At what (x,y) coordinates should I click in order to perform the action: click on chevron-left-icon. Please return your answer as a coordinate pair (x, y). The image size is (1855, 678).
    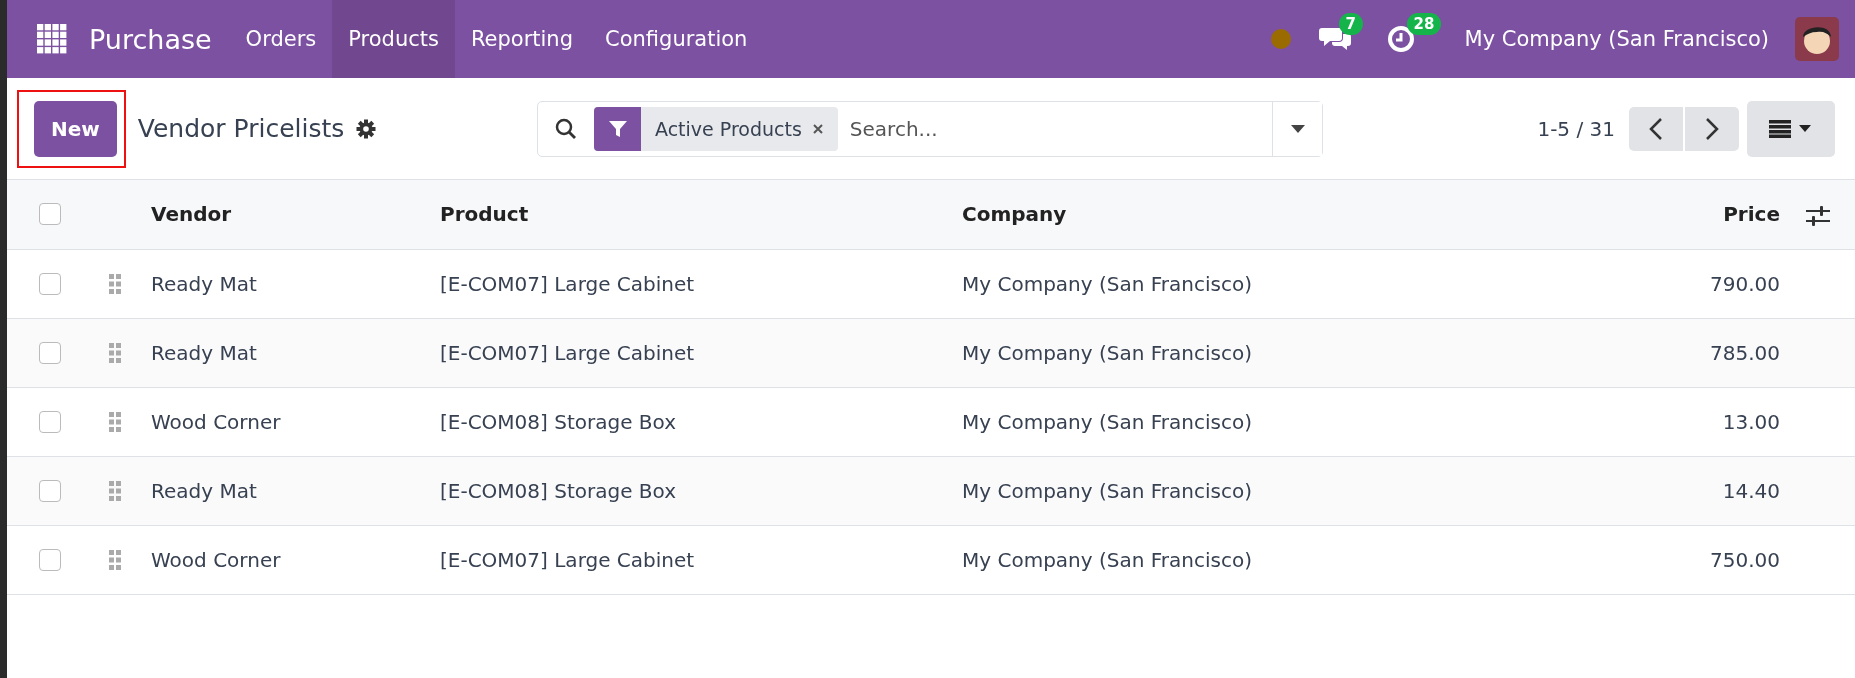
    Looking at the image, I should click on (1656, 128).